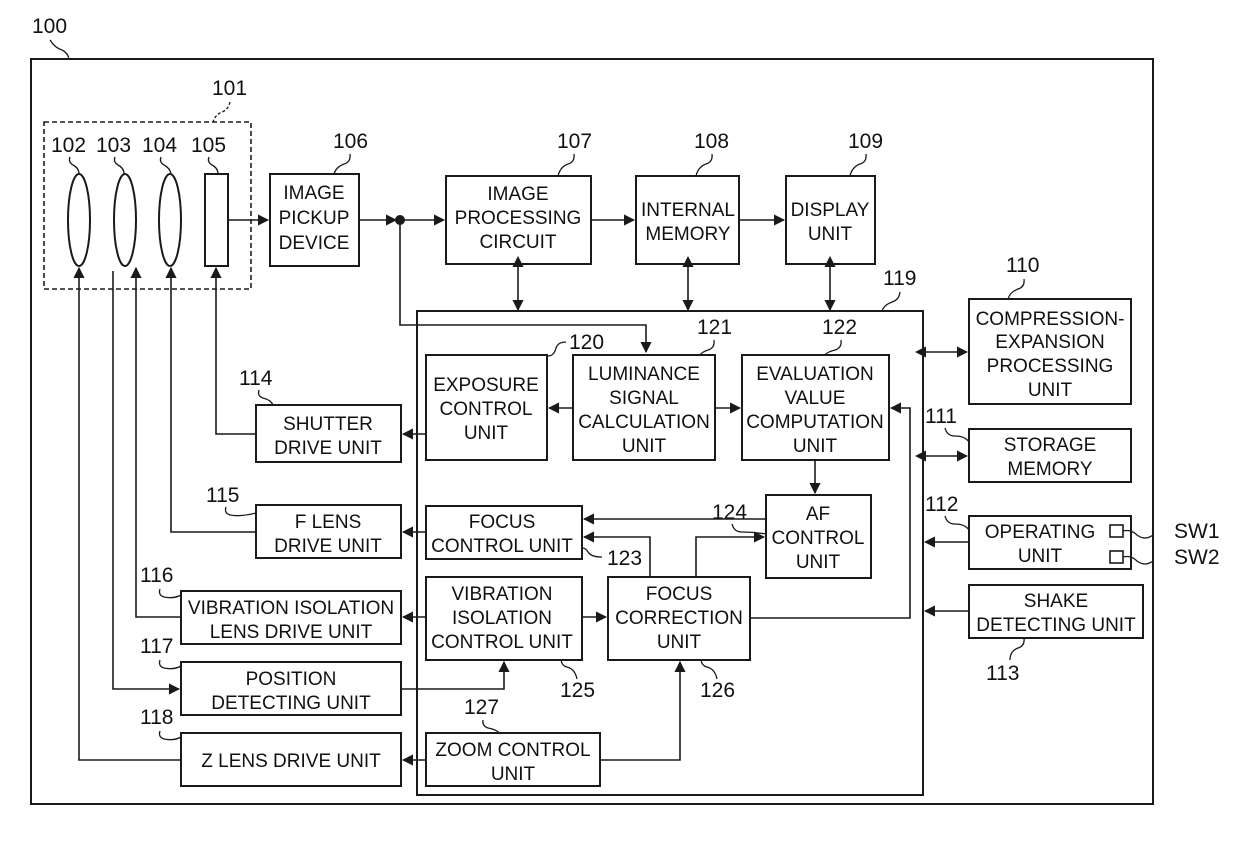 The width and height of the screenshot is (1240, 843). I want to click on ref-107: 107, so click(574, 141).